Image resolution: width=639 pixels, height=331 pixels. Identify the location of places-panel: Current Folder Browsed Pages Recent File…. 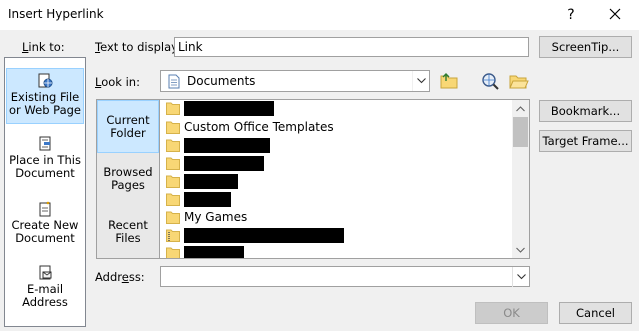
(128, 179).